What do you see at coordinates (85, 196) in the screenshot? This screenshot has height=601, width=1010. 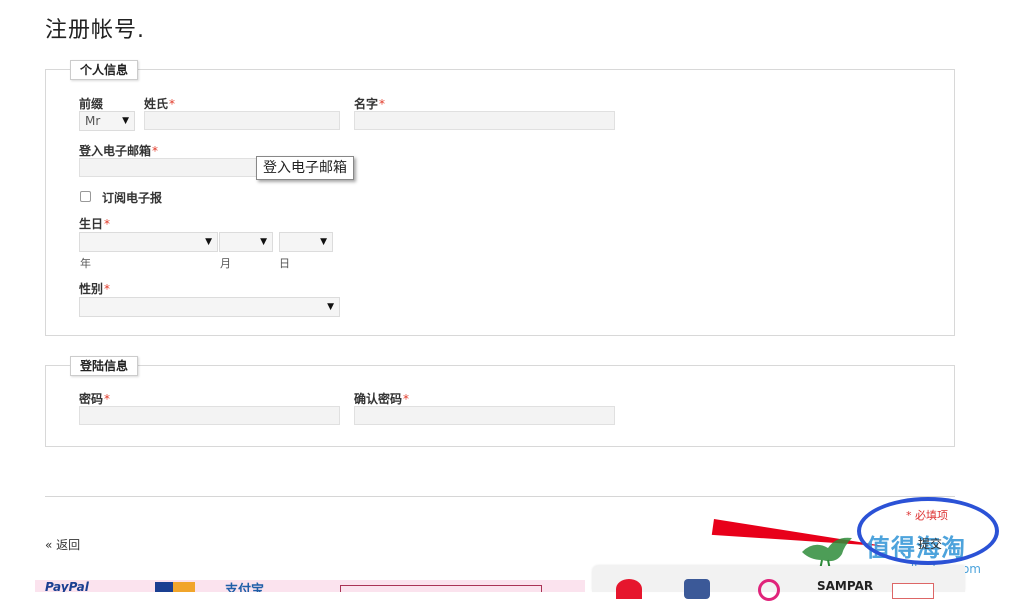 I see `newsletter-checkbox` at bounding box center [85, 196].